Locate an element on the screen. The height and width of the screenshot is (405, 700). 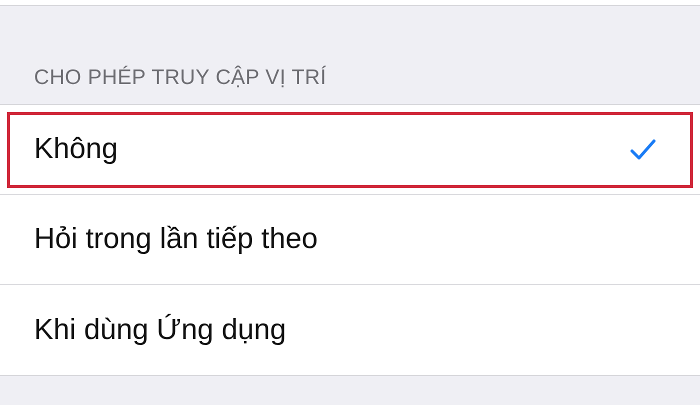
option-label: Hỏi trong lần tiếp theo is located at coordinates (176, 239).